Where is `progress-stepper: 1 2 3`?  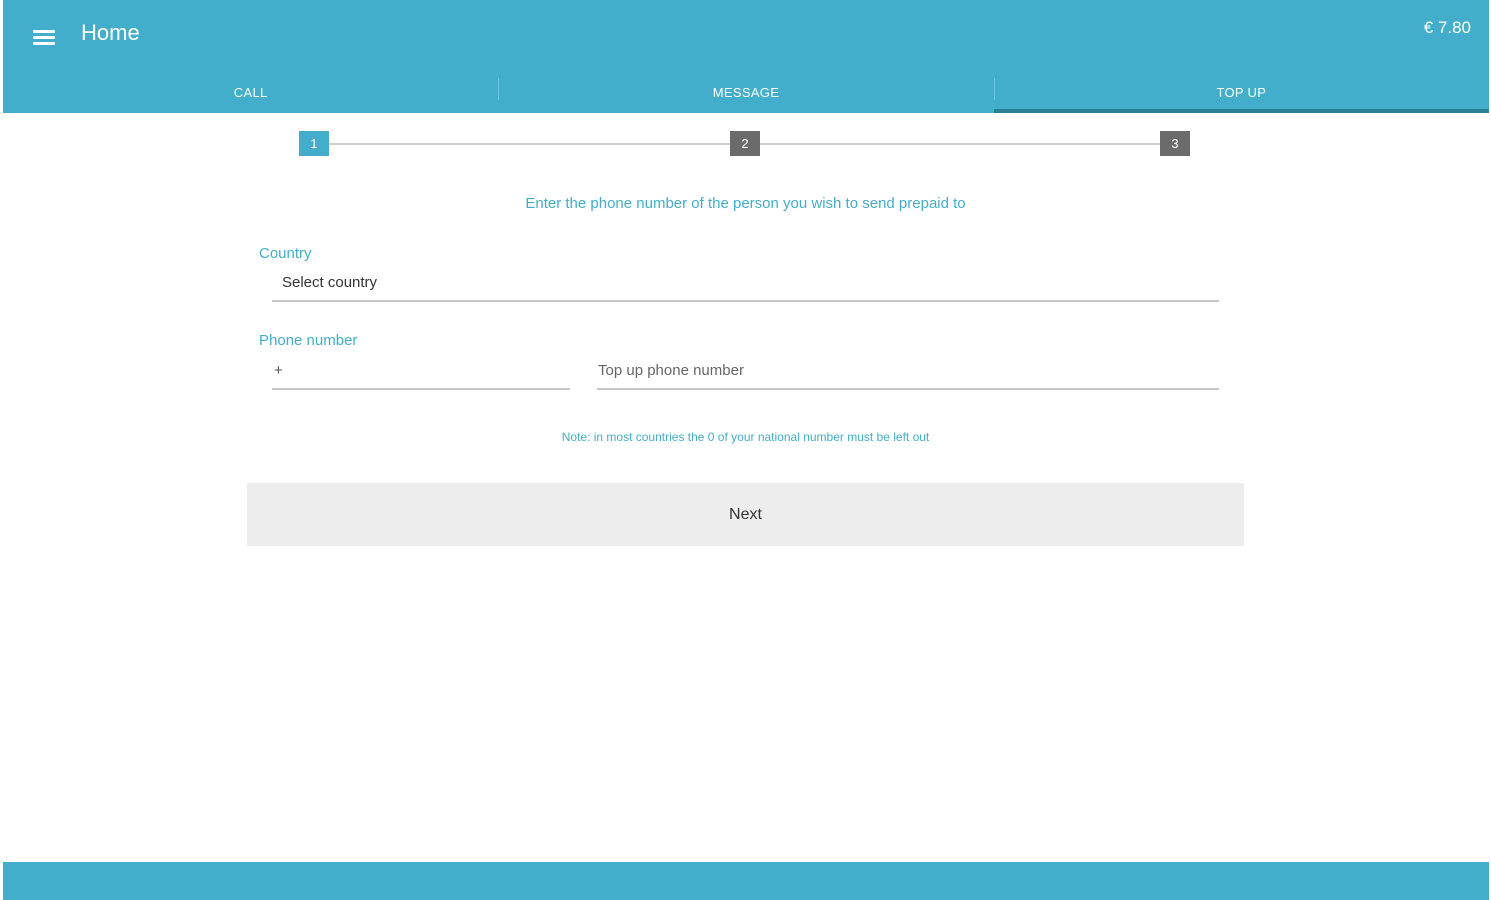 progress-stepper: 1 2 3 is located at coordinates (745, 144).